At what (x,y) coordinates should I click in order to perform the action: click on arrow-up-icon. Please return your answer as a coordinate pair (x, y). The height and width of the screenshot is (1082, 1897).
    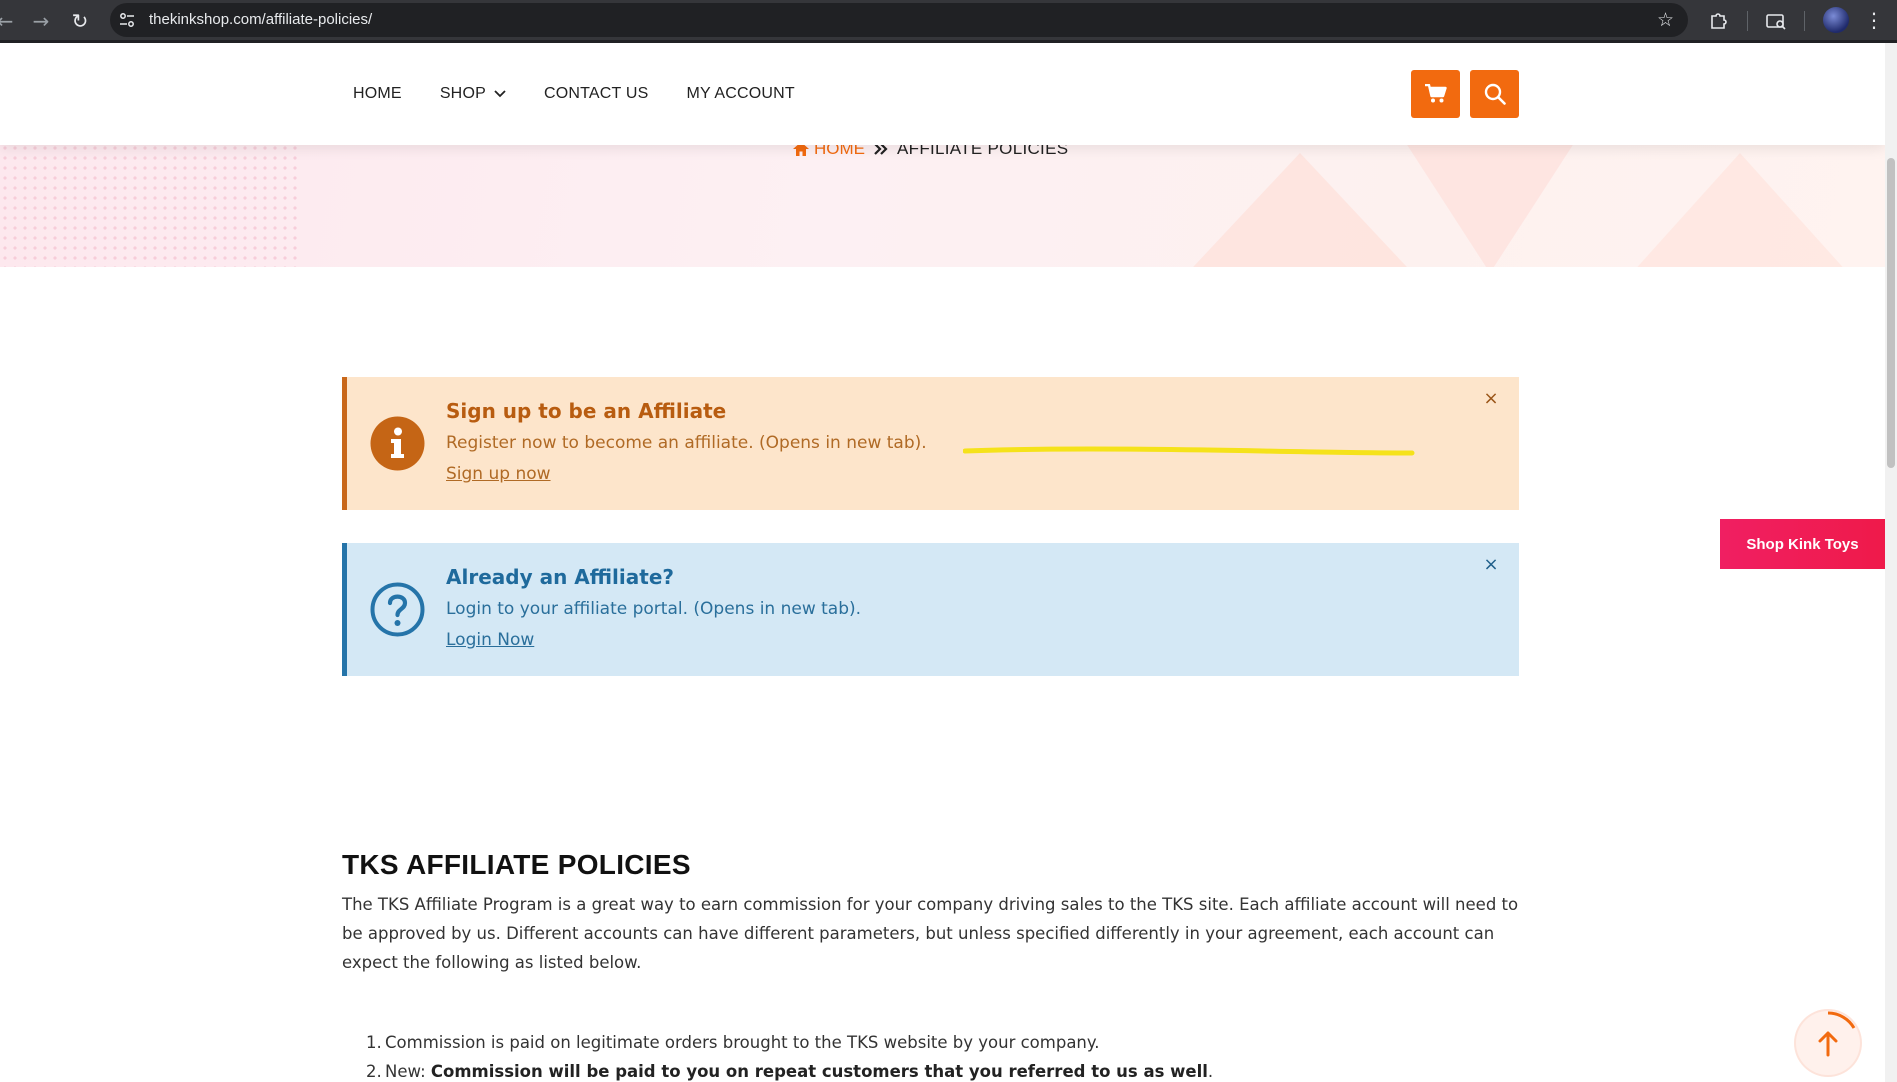
    Looking at the image, I should click on (1837, 1034).